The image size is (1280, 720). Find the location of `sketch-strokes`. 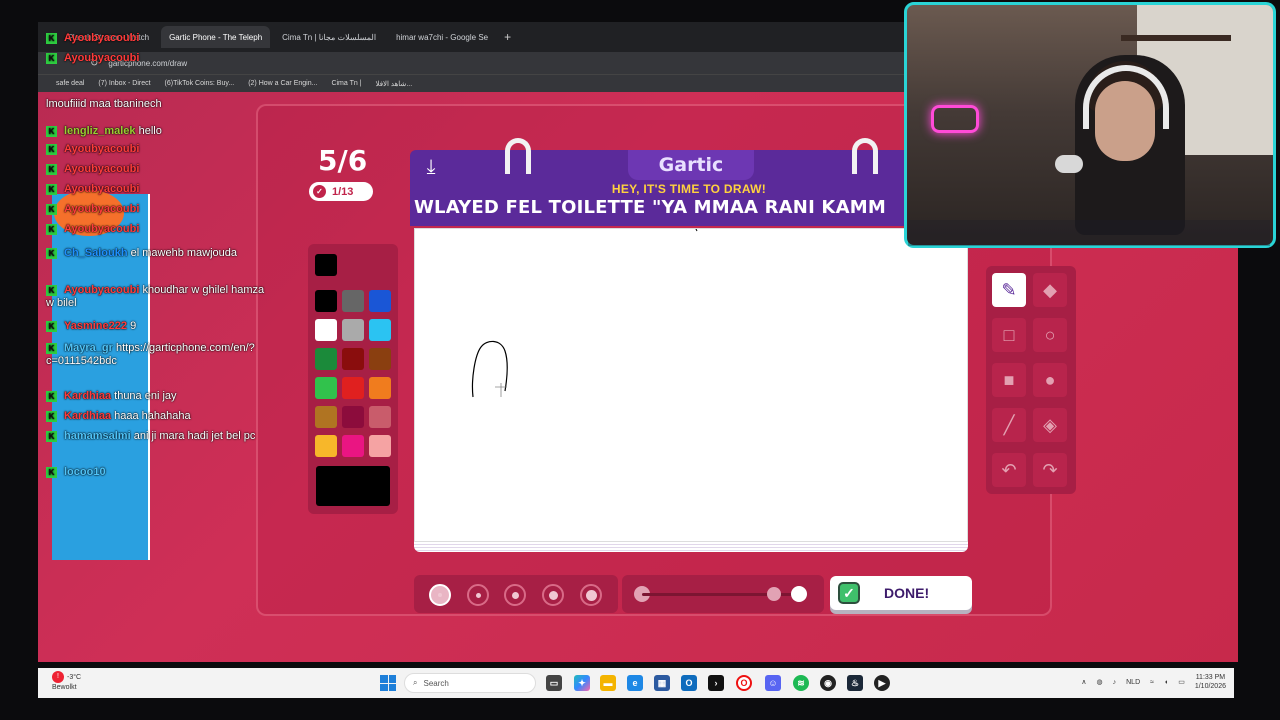

sketch-strokes is located at coordinates (584, 312).